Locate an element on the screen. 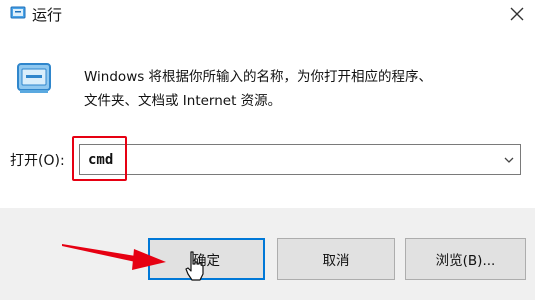  run-dialog-icon is located at coordinates (34, 78).